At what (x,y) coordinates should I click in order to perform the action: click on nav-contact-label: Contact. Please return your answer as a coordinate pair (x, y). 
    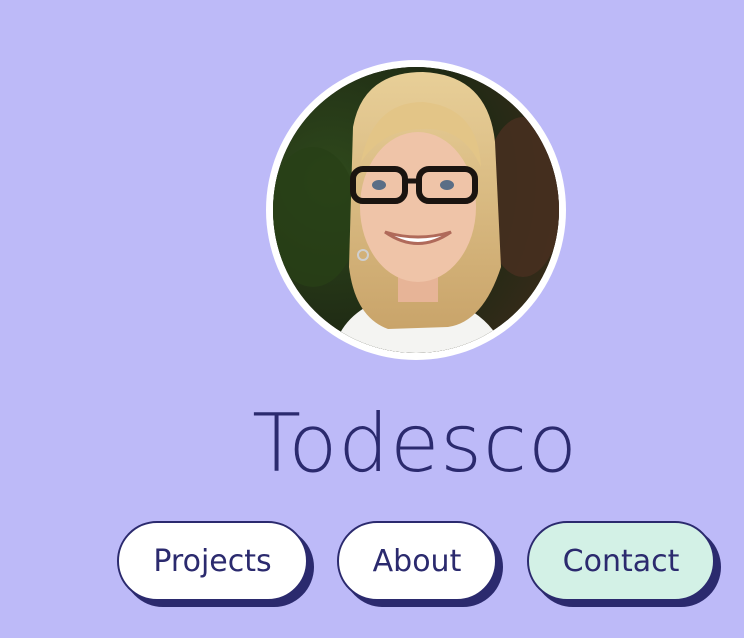
    Looking at the image, I should click on (621, 561).